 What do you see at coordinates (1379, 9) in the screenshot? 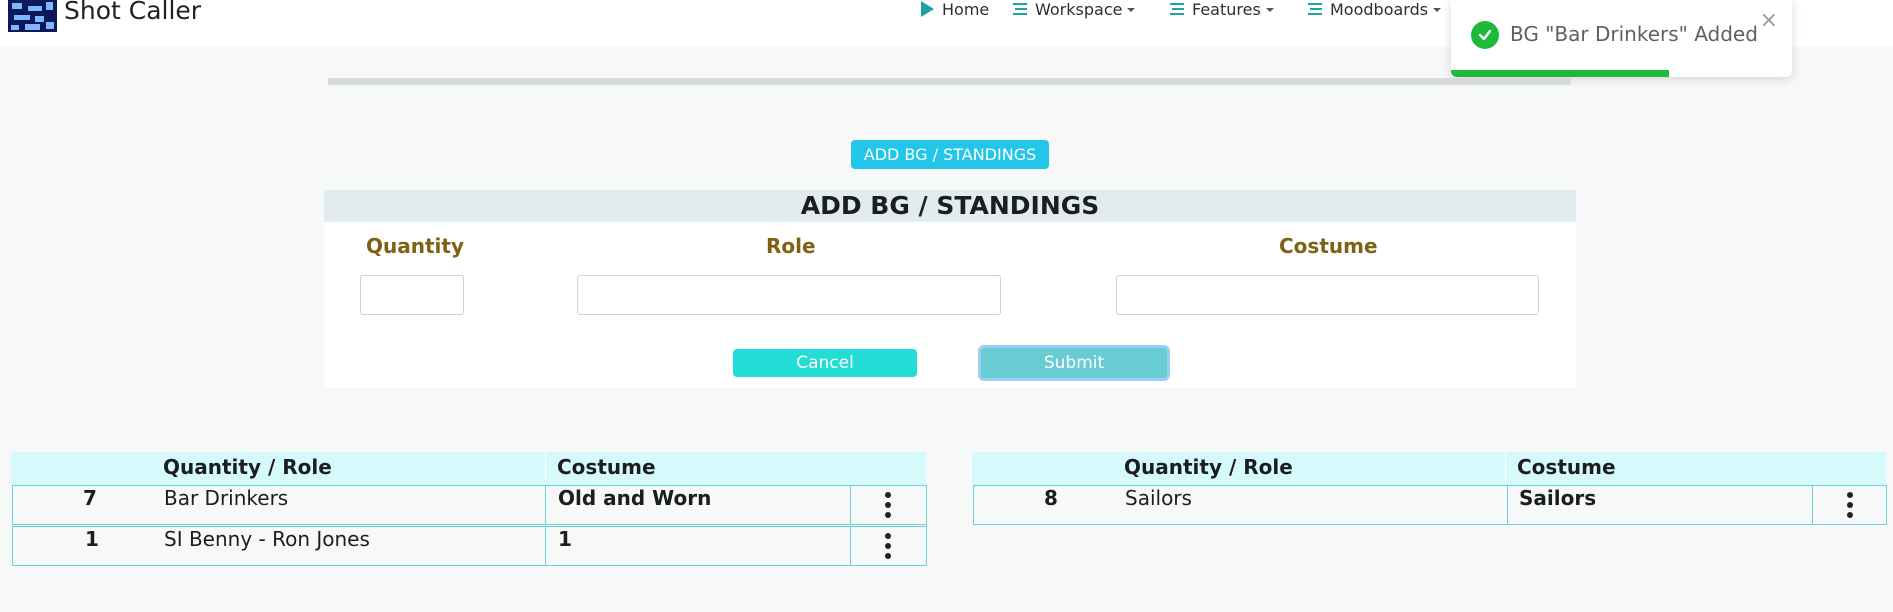
I see `nav-moodboards-label: Moodboards` at bounding box center [1379, 9].